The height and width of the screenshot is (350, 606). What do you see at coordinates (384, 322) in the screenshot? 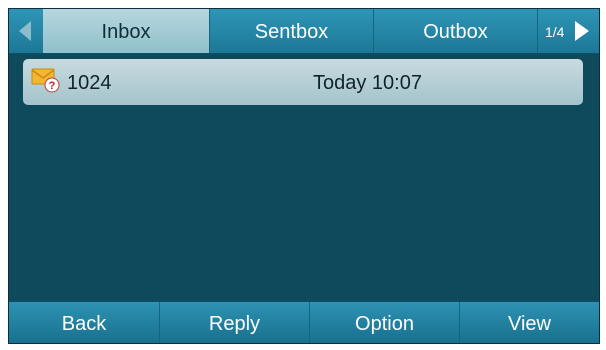
I see `option-button: Option` at bounding box center [384, 322].